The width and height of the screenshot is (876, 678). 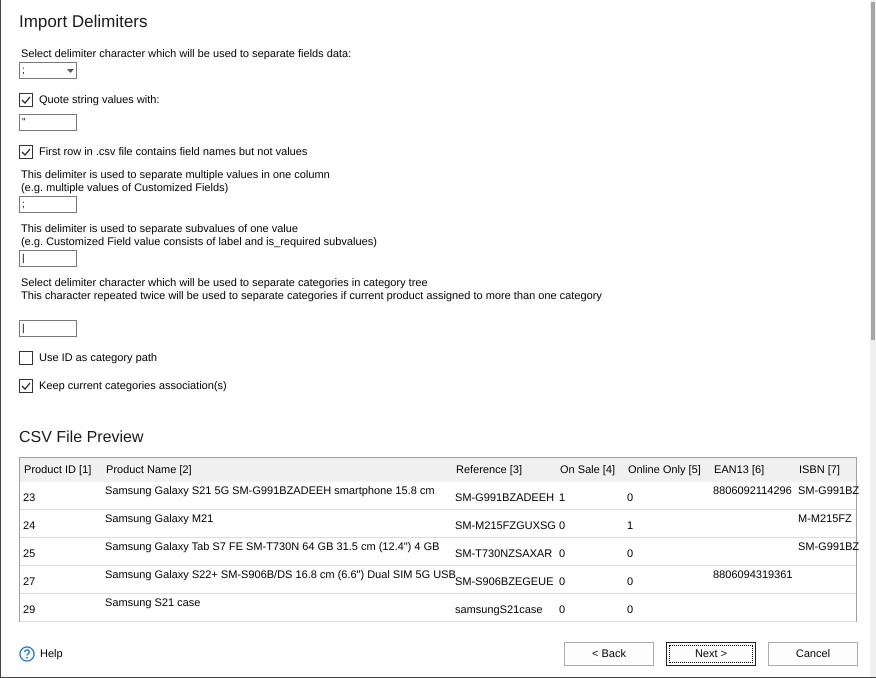 I want to click on wizard-button: < Back, so click(x=609, y=654).